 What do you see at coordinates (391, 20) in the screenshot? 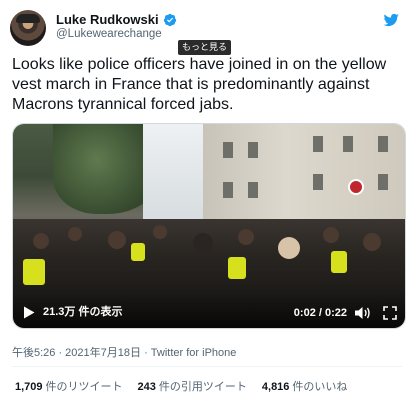
I see `twitter-bird-icon` at bounding box center [391, 20].